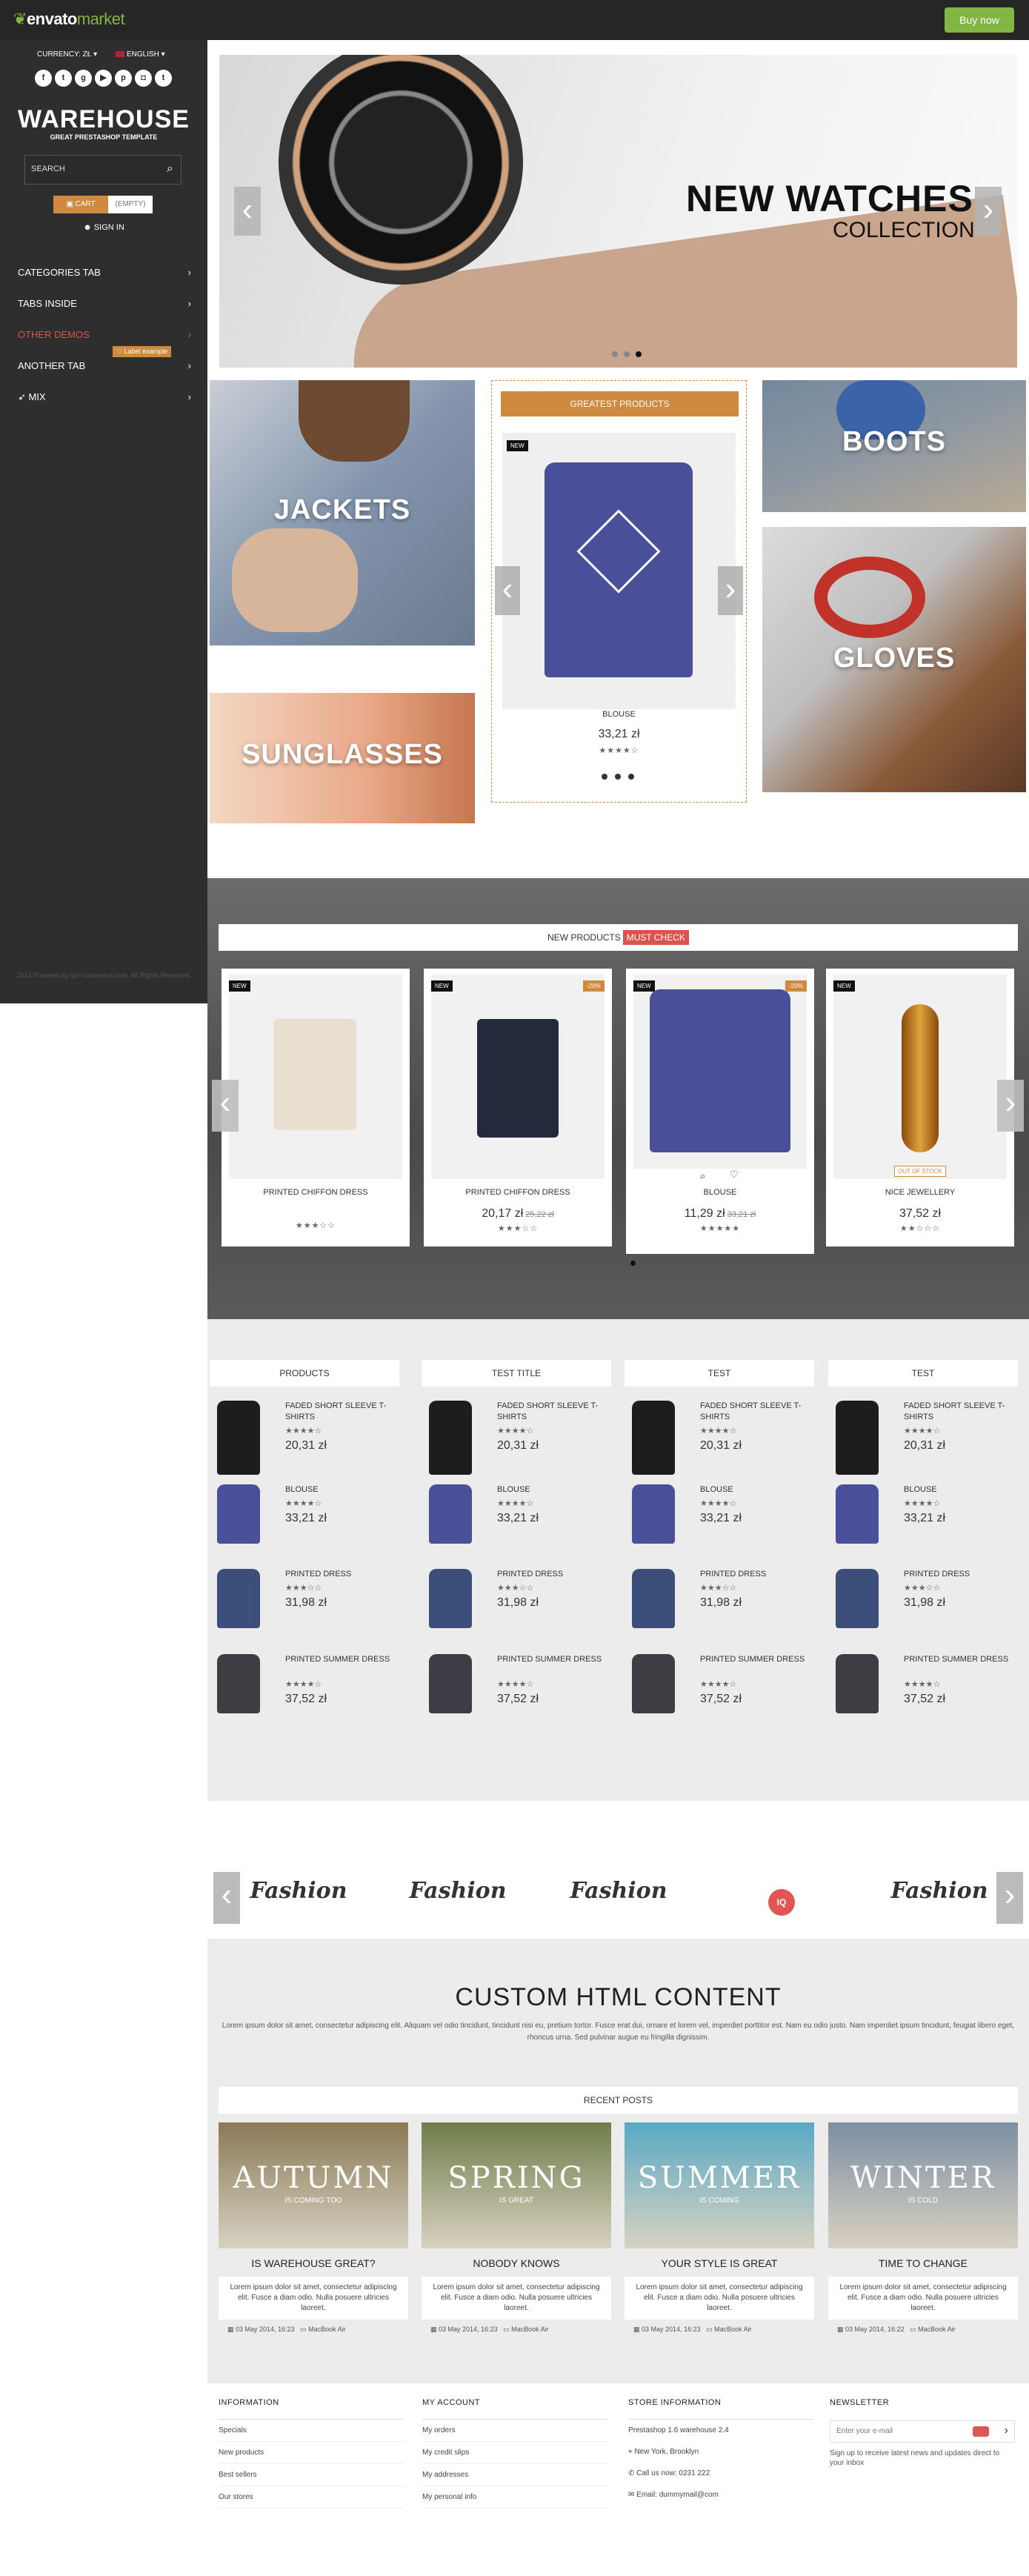  What do you see at coordinates (920, 1077) in the screenshot?
I see `product-image: OUT OF STOCK` at bounding box center [920, 1077].